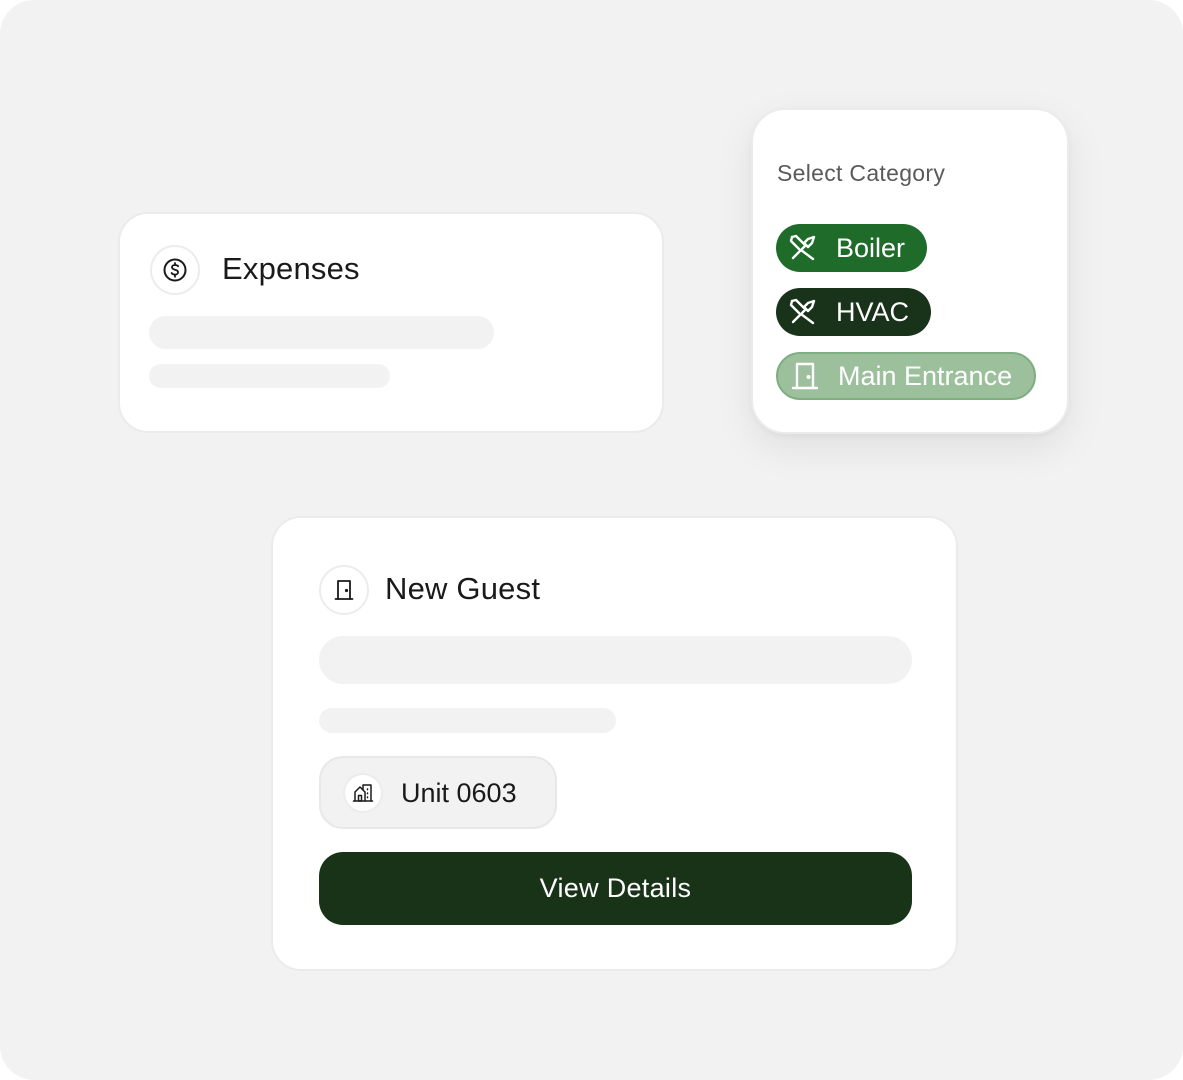 The image size is (1183, 1080). What do you see at coordinates (873, 311) in the screenshot?
I see `category-option-label: HVAC` at bounding box center [873, 311].